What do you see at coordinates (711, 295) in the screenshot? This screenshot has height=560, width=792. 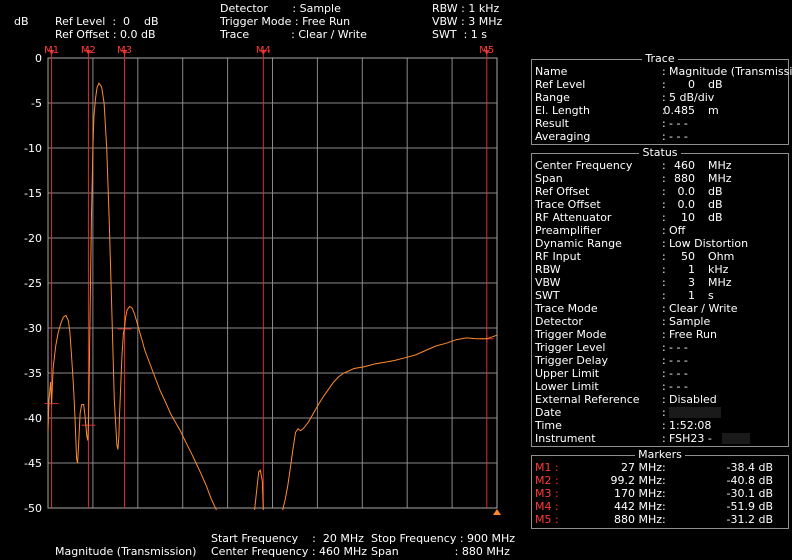 I see `status-row-unit: s` at bounding box center [711, 295].